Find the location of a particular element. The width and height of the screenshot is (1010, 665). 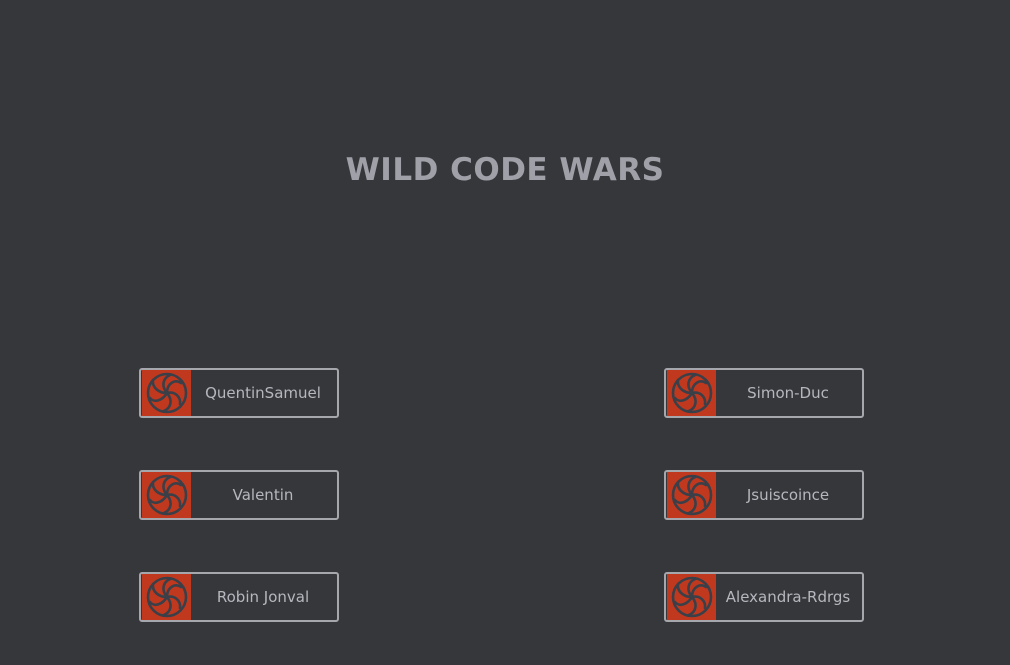

player-card-valentin: Valentin is located at coordinates (239, 495).